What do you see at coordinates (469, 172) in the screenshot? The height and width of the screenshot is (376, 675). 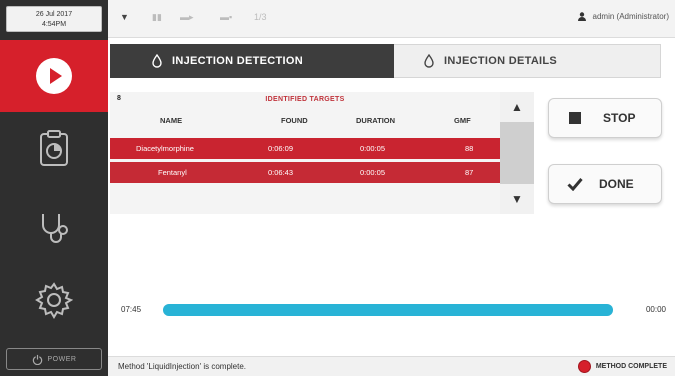 I see `cell-gmf: 87` at bounding box center [469, 172].